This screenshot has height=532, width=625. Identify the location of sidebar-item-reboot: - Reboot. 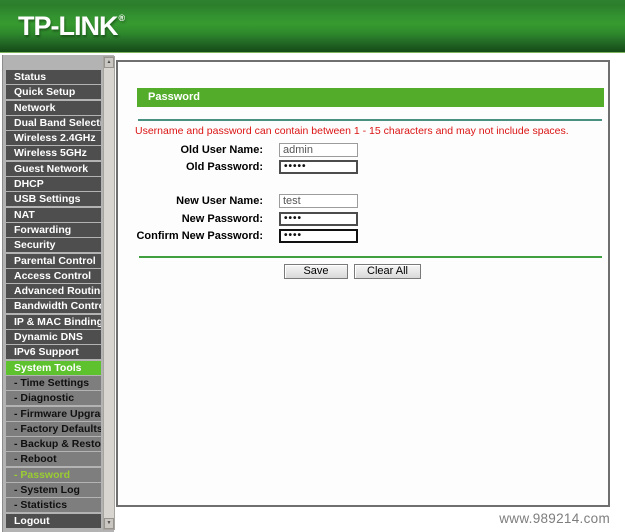
(53, 459).